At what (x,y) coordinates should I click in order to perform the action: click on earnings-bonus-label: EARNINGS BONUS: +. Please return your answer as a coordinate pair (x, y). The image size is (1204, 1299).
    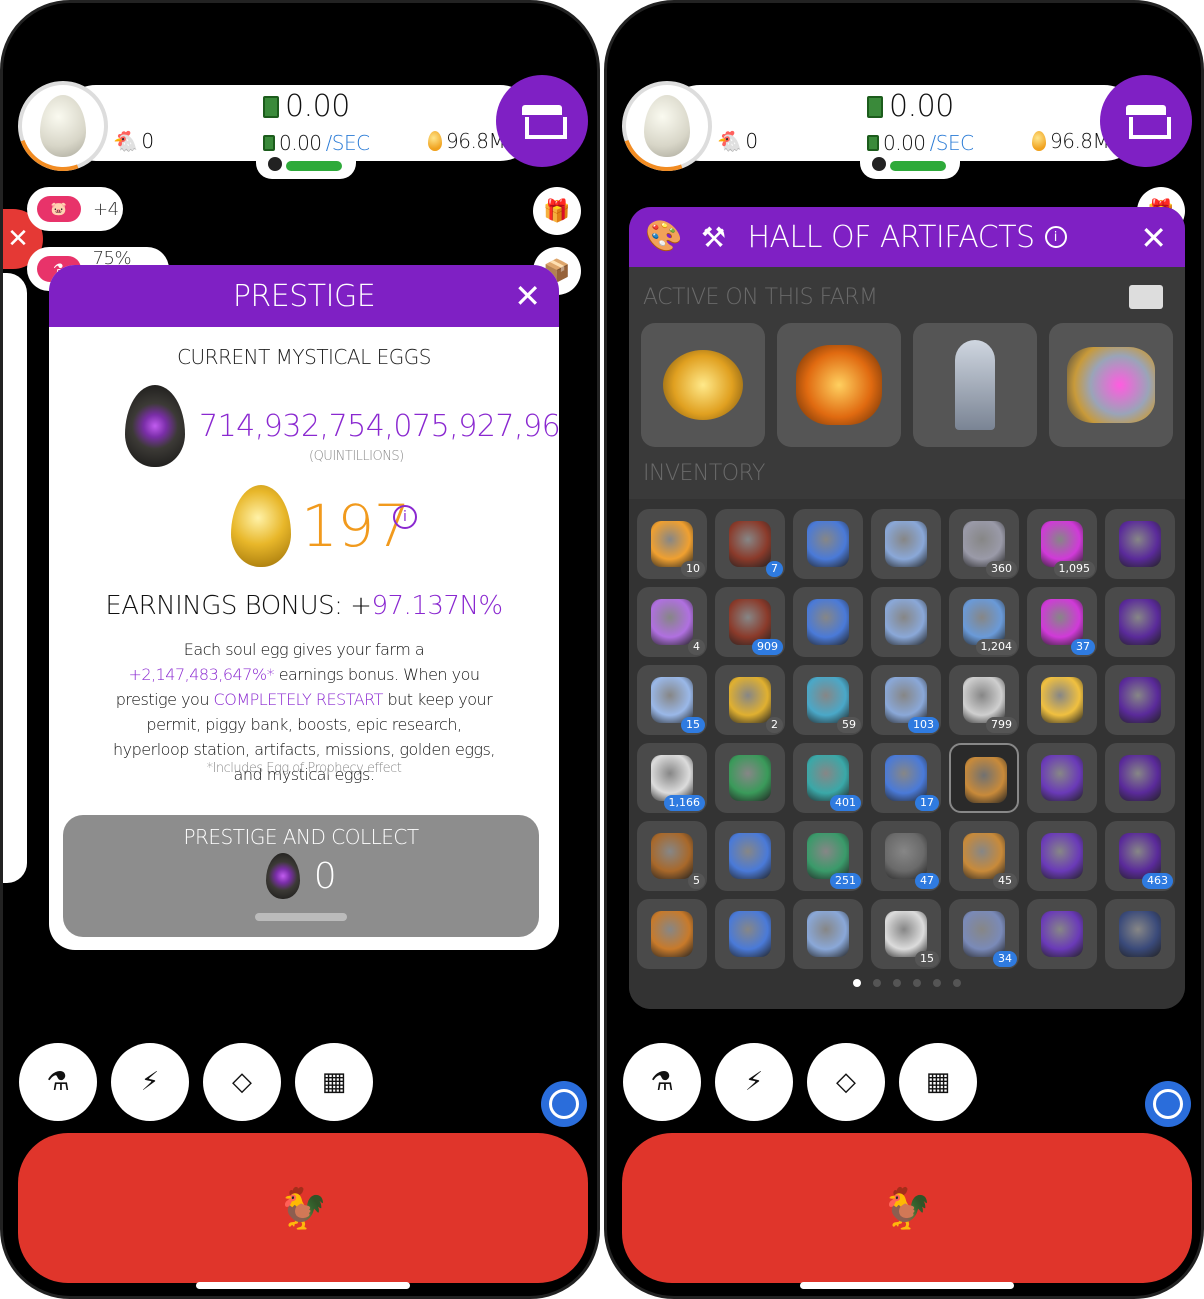
    Looking at the image, I should click on (238, 606).